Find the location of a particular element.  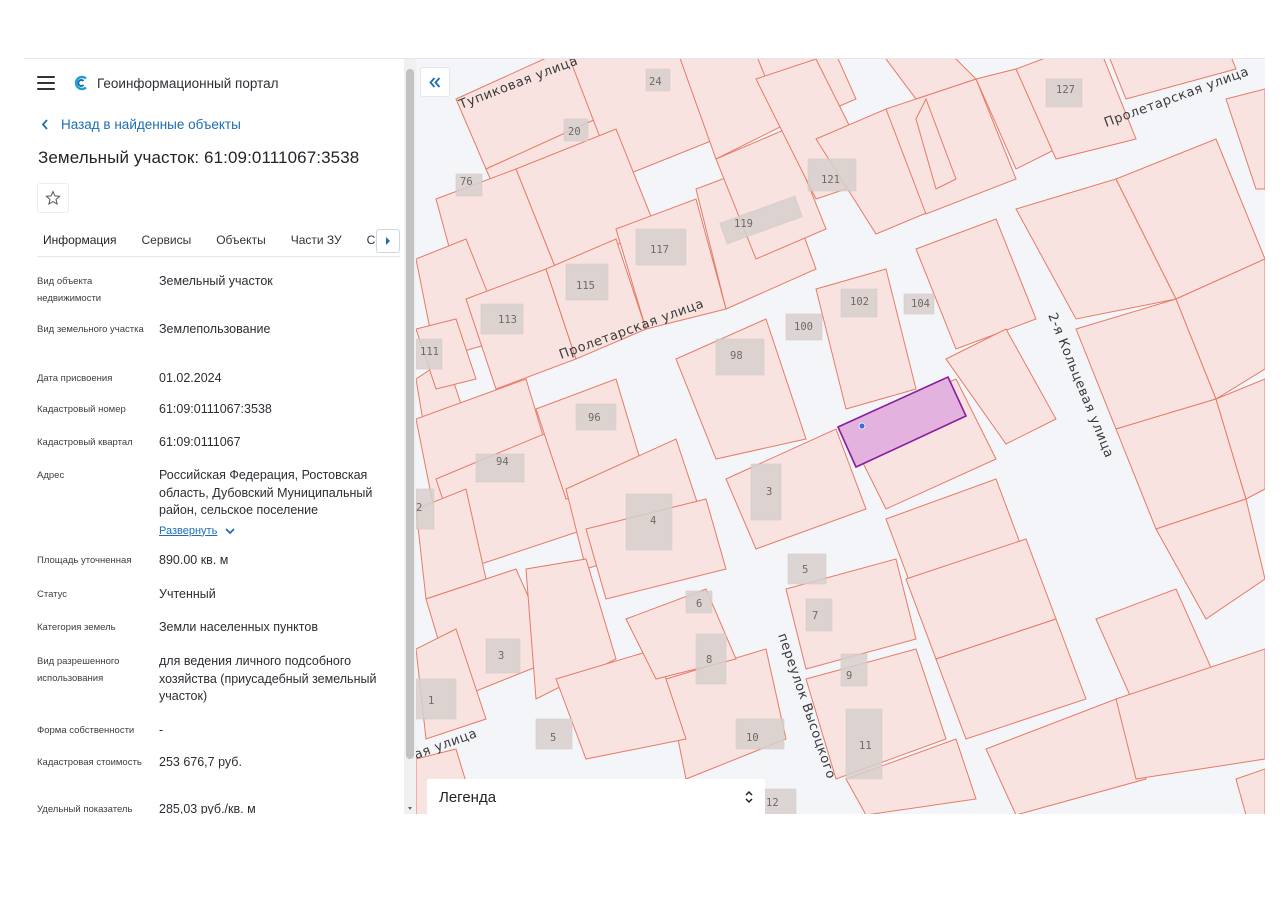

property-row: Статус Учтенный is located at coordinates (215, 595).